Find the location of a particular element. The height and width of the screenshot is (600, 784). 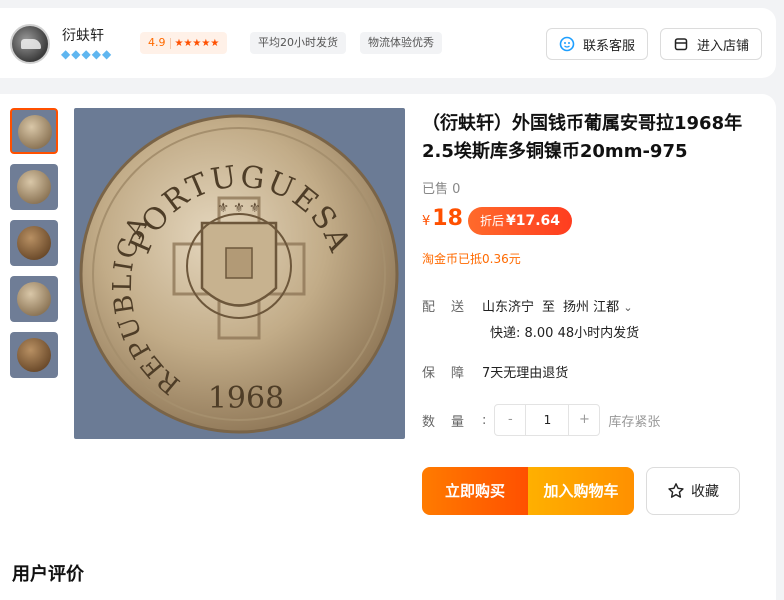

shop-tag-logistics: 物流体验优秀 is located at coordinates (401, 43).